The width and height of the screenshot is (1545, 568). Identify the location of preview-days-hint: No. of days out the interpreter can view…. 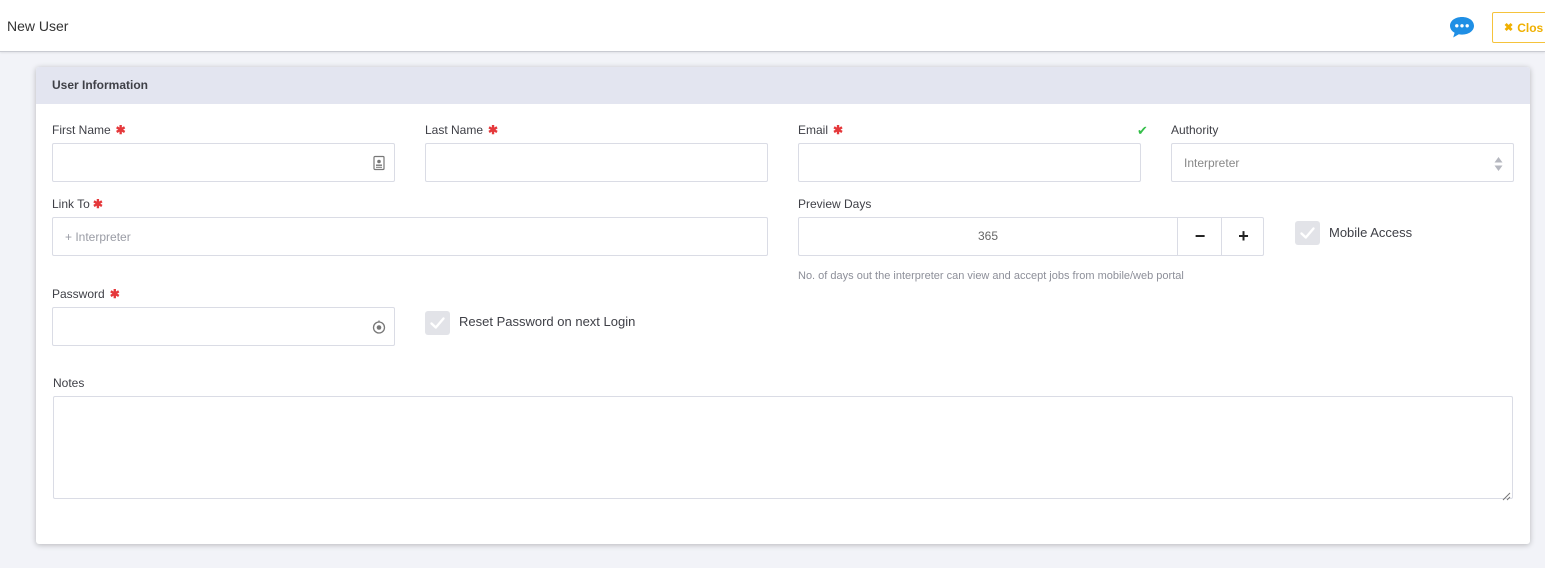
(991, 276).